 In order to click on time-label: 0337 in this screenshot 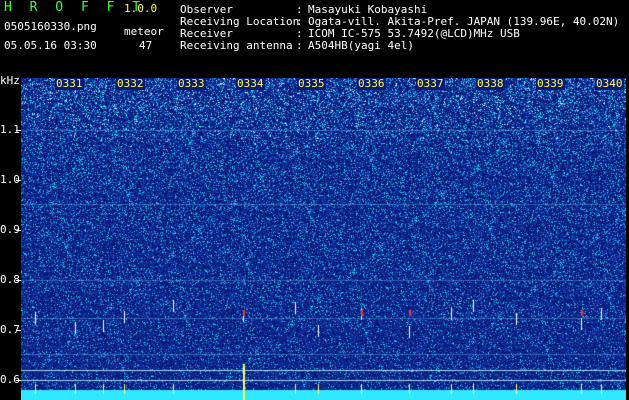, I will do `click(430, 83)`.